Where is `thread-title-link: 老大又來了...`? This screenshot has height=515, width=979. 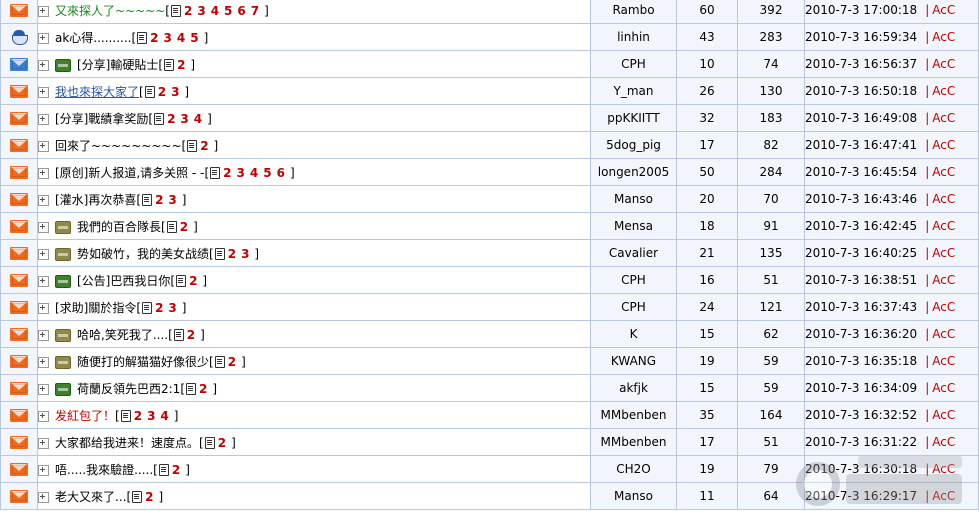
thread-title-link: 老大又來了... is located at coordinates (90, 497).